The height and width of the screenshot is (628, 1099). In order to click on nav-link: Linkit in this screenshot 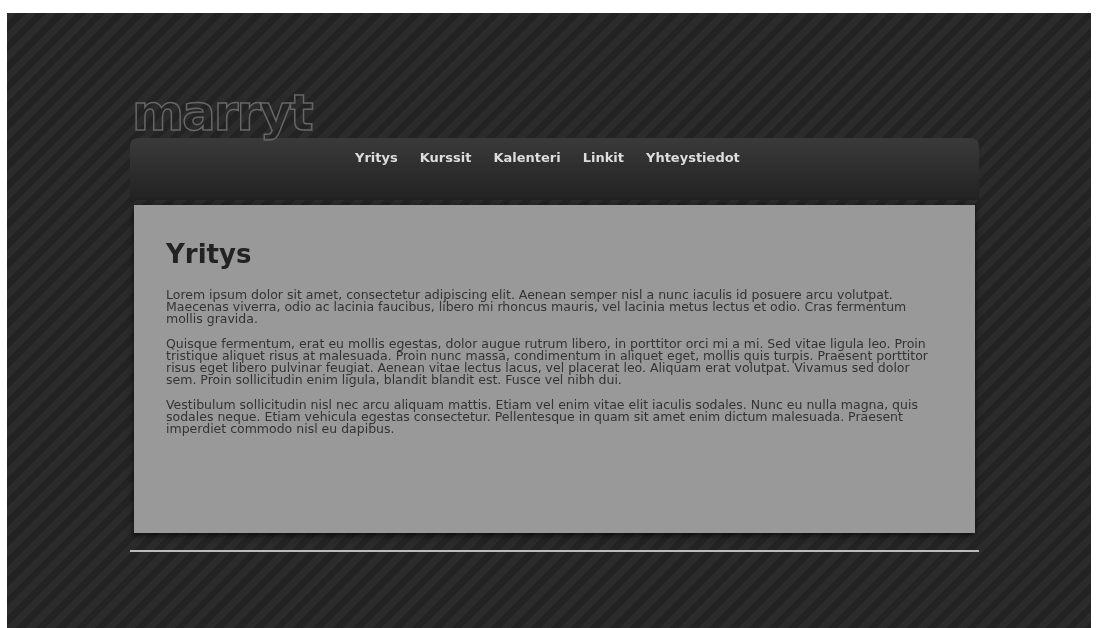, I will do `click(603, 158)`.